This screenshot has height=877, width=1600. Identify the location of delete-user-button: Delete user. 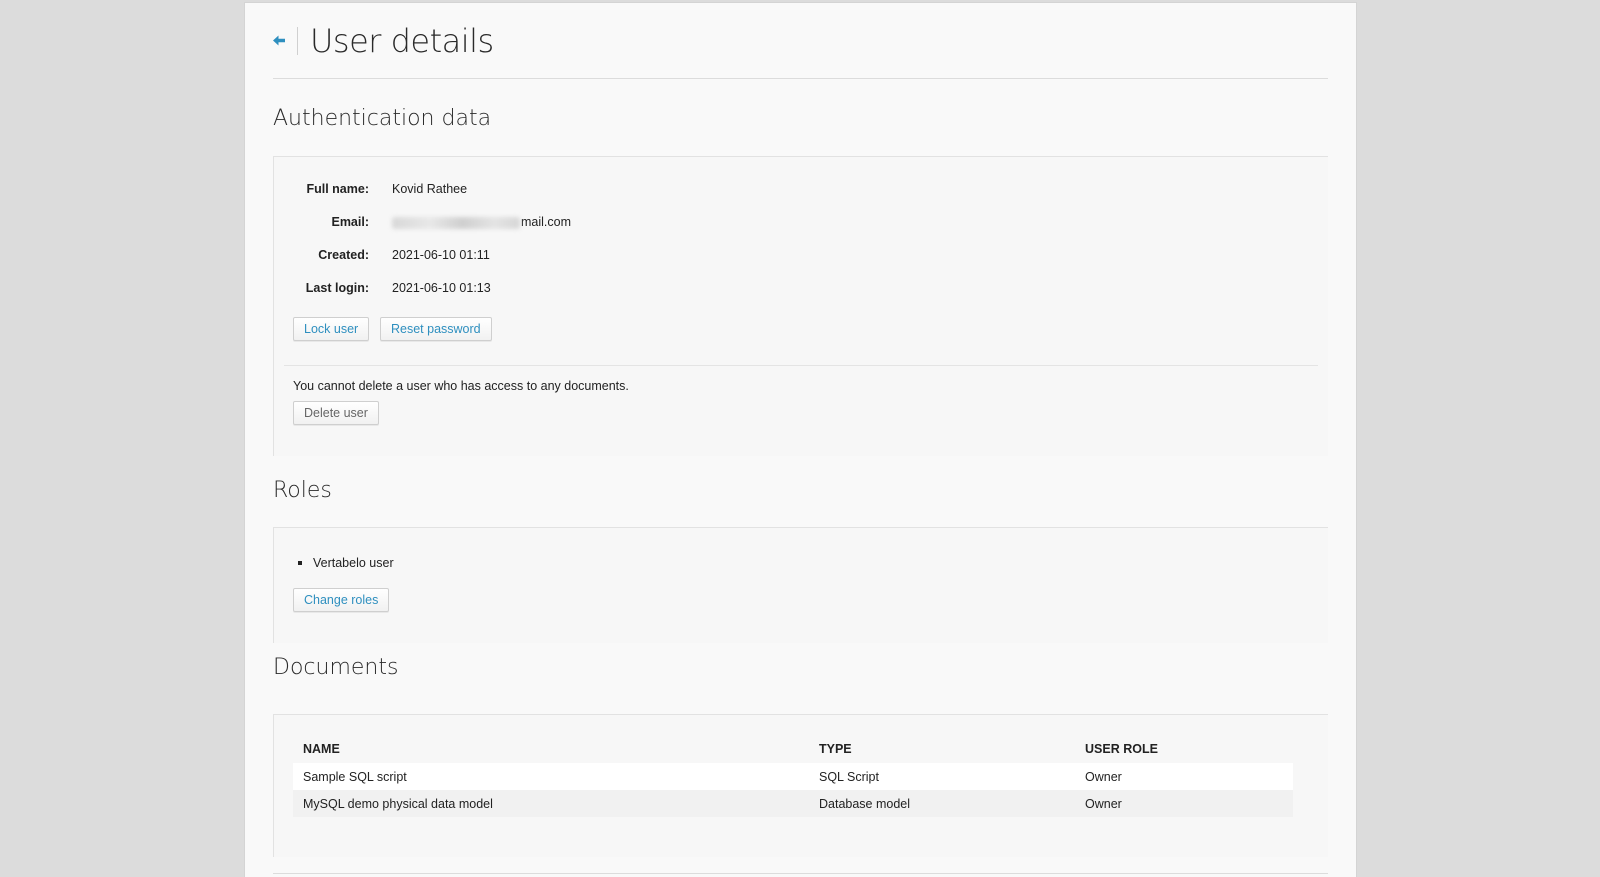
(336, 413).